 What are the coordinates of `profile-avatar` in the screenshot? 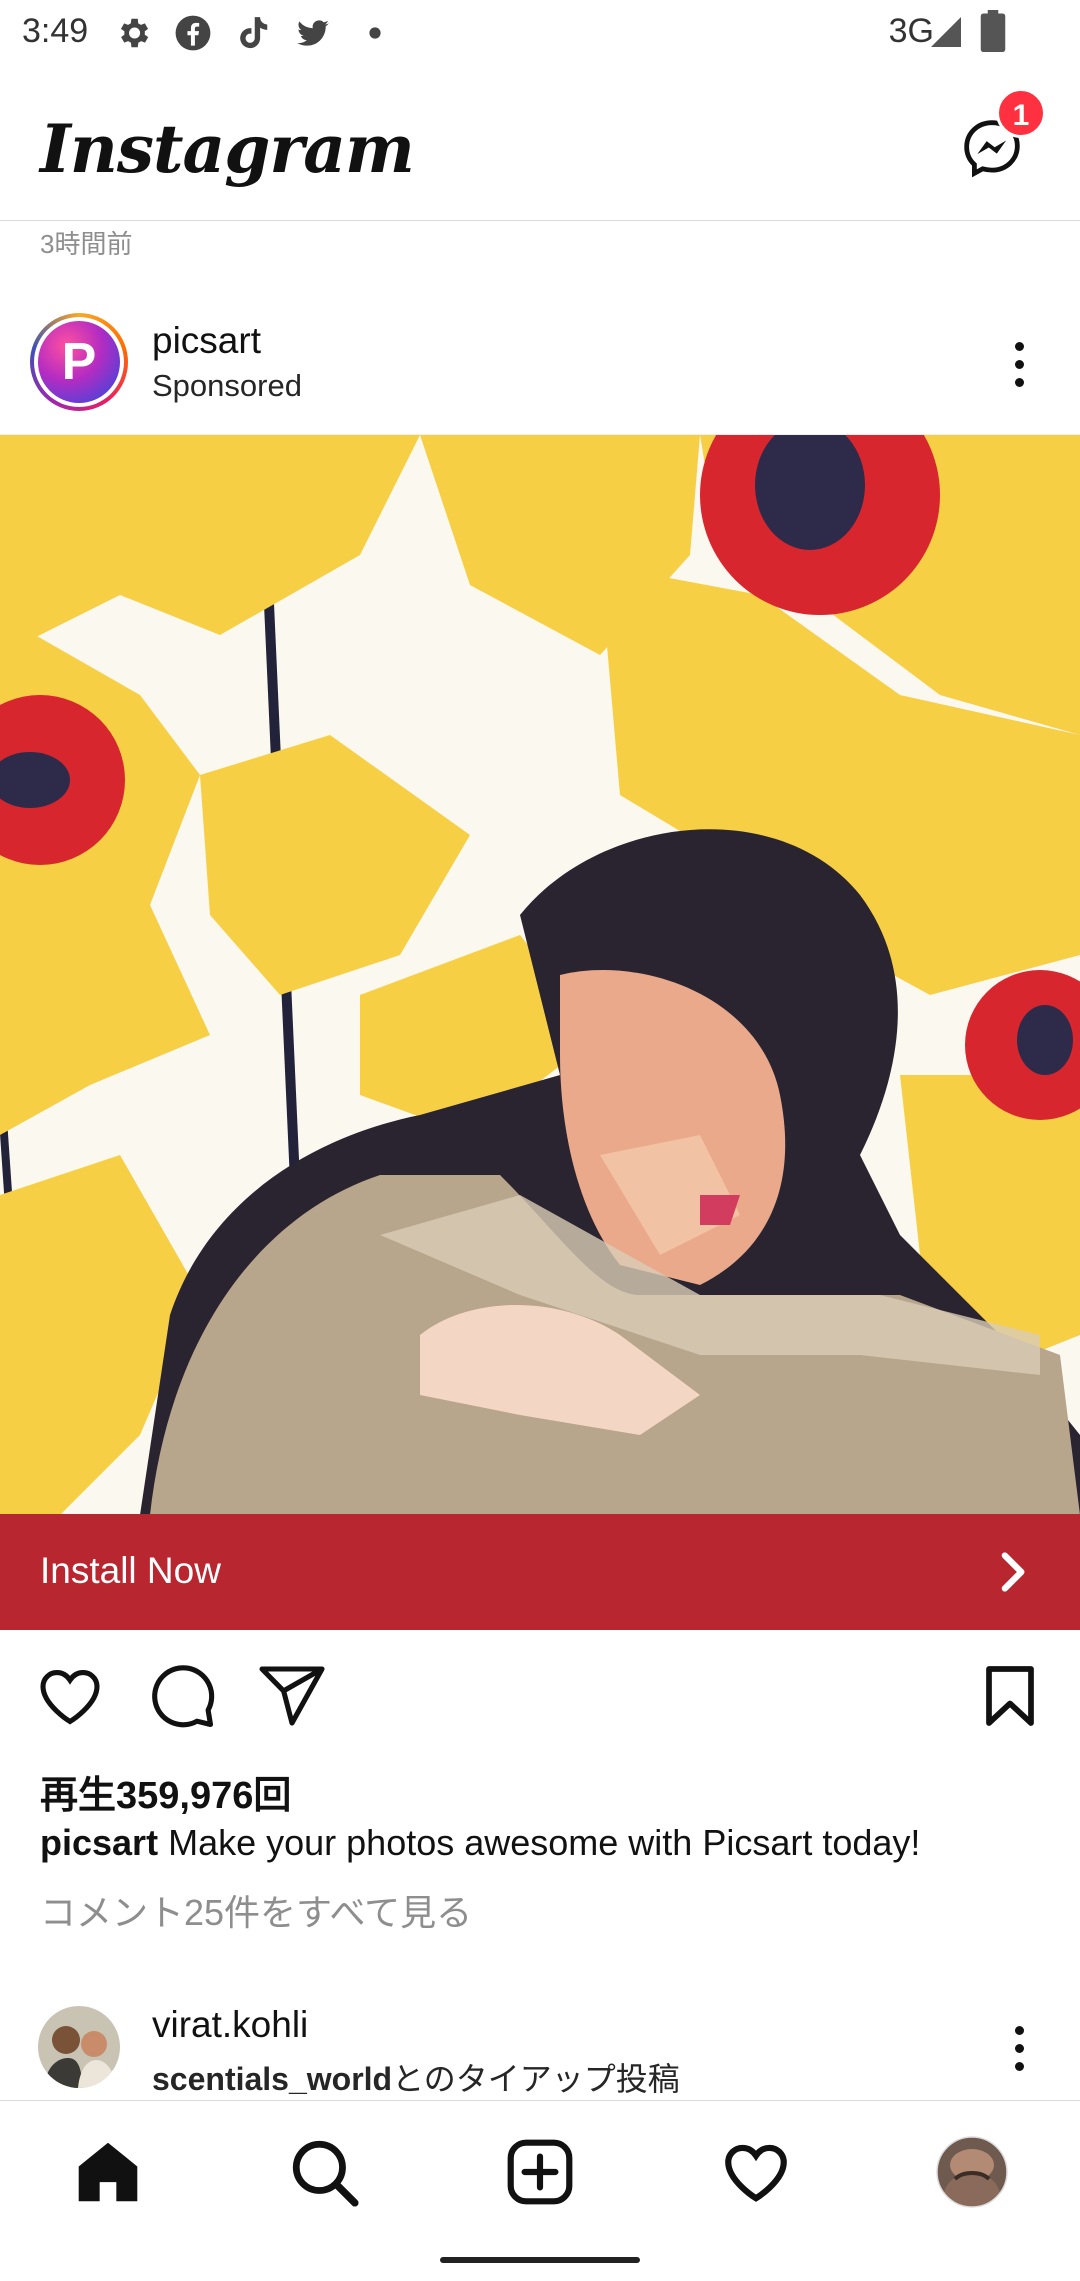 It's located at (972, 2172).